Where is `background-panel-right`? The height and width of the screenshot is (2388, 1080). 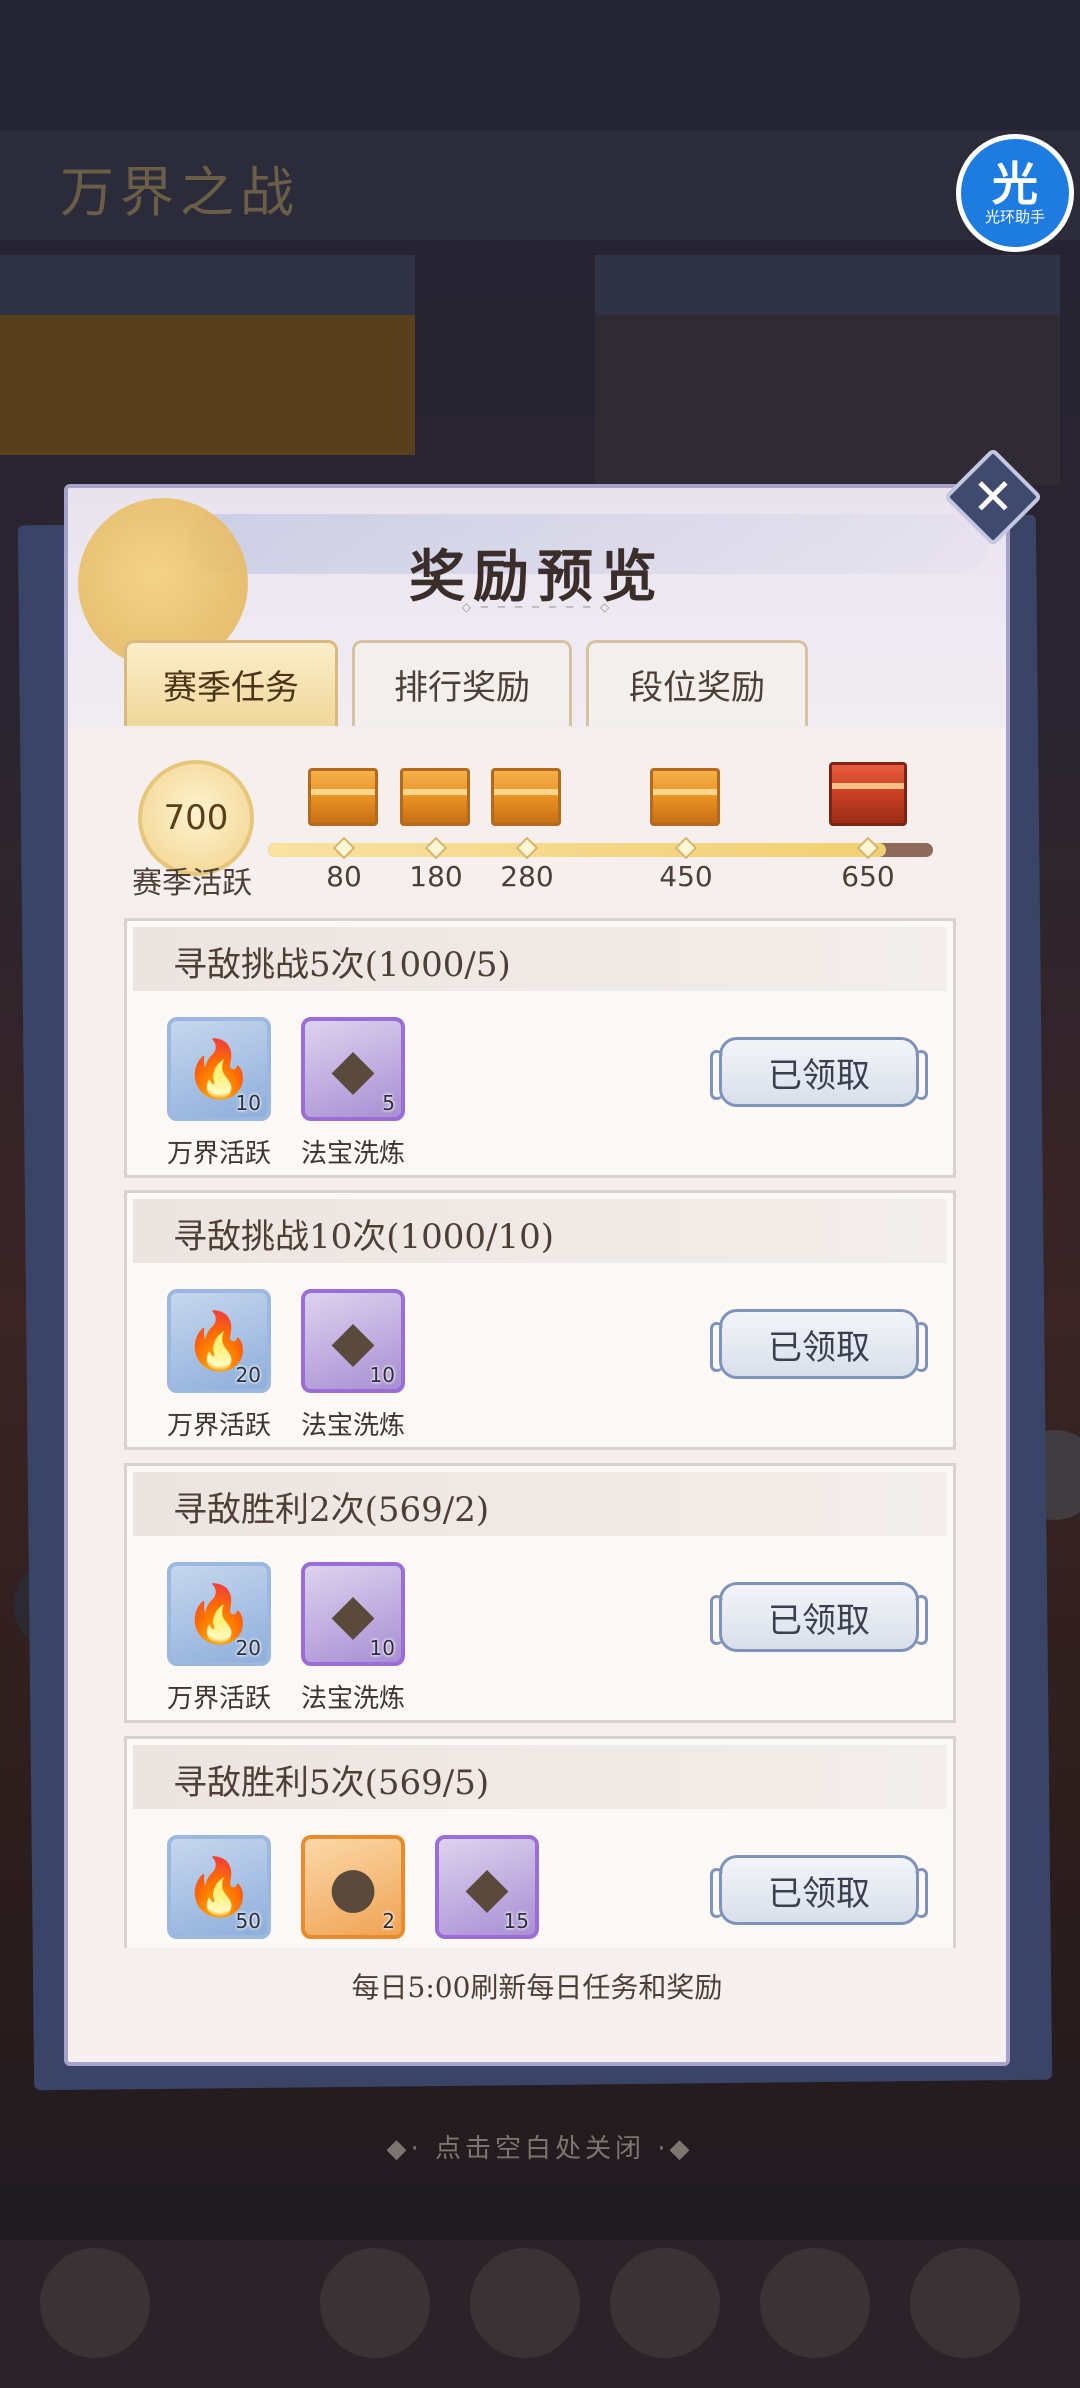 background-panel-right is located at coordinates (827, 285).